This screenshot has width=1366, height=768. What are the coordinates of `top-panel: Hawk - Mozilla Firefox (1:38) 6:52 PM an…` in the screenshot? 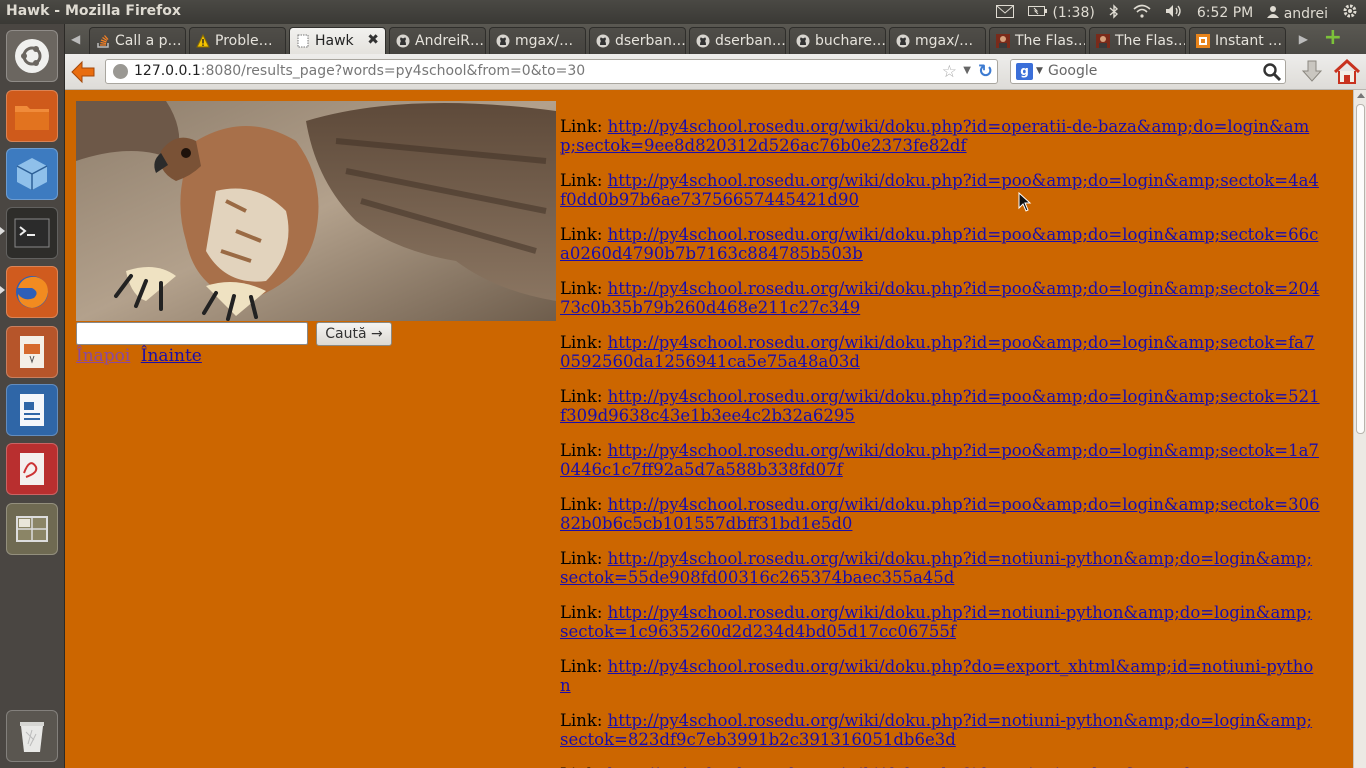 It's located at (683, 12).